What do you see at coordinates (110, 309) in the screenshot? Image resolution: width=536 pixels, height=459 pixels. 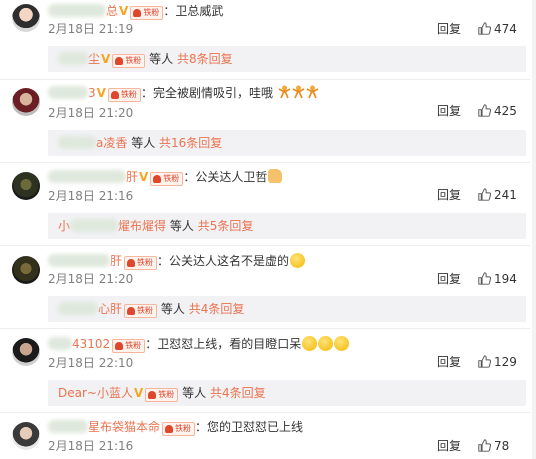 I see `reply-thread-names: 心肝` at bounding box center [110, 309].